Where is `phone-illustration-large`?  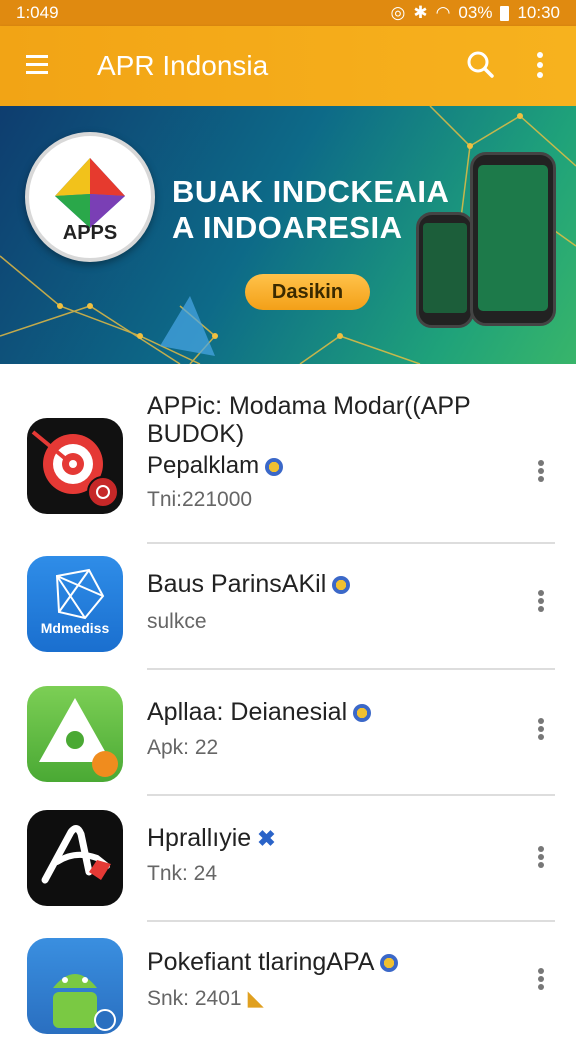
phone-illustration-large is located at coordinates (513, 239).